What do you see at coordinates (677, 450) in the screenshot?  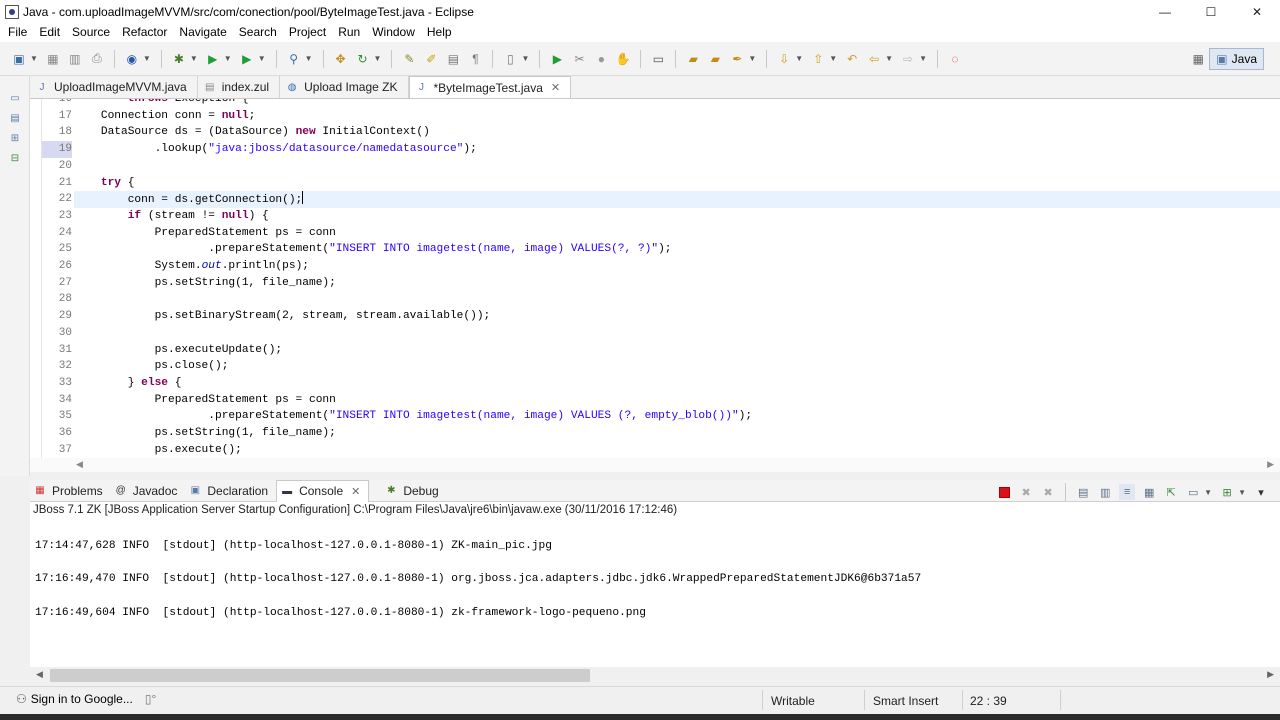 I see `code-line: ps.execute();` at bounding box center [677, 450].